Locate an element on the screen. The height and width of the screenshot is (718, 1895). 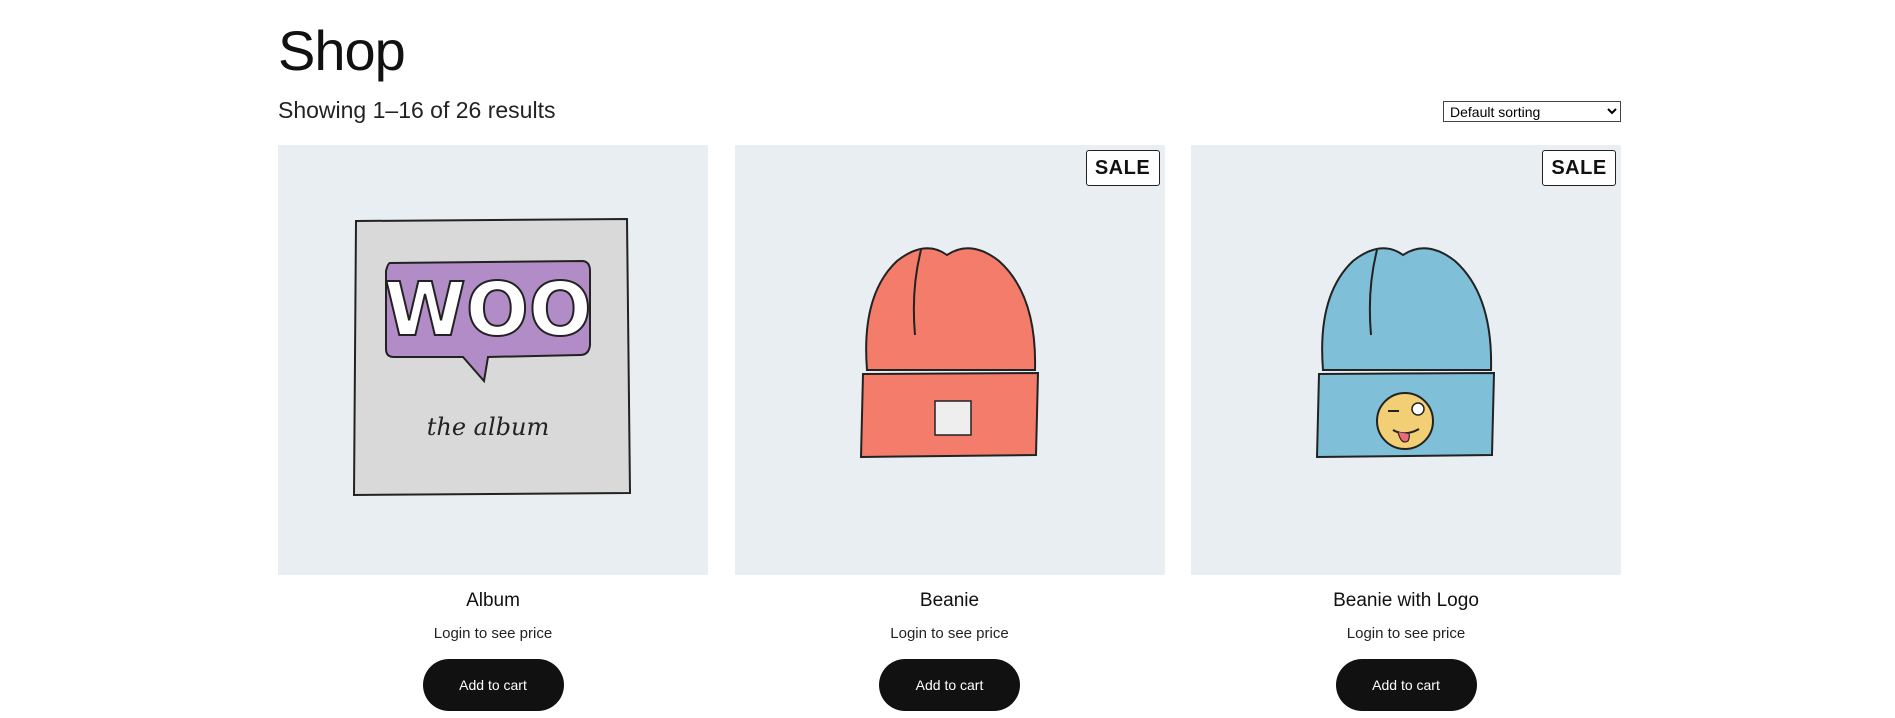
product-name: Beanie with Logo is located at coordinates (1406, 601).